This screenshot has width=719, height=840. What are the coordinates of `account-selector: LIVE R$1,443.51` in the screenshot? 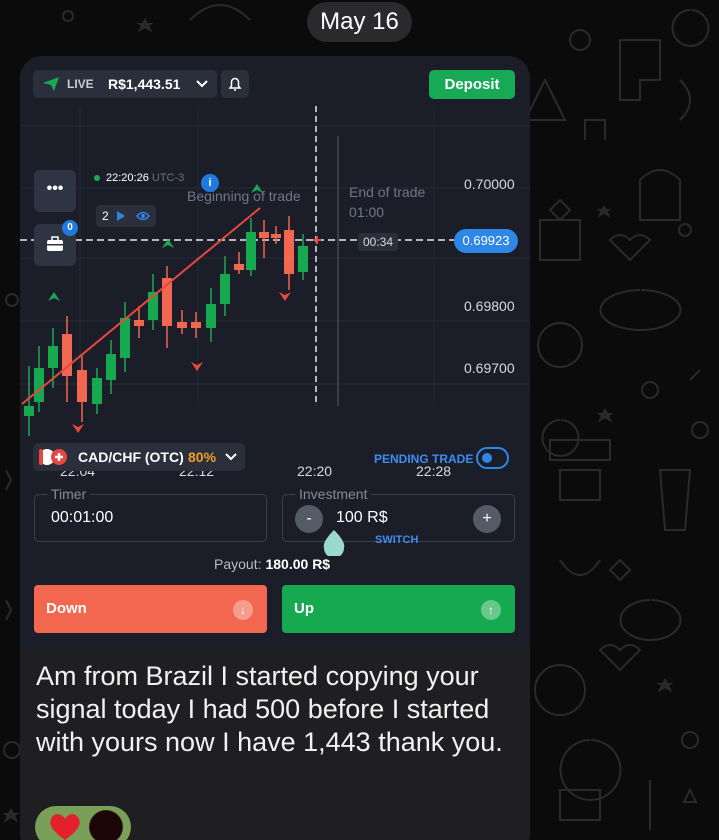 It's located at (125, 84).